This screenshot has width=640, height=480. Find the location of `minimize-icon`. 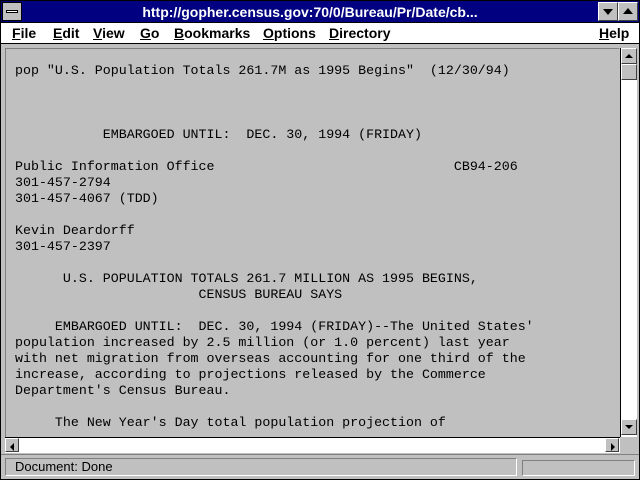

minimize-icon is located at coordinates (608, 12).